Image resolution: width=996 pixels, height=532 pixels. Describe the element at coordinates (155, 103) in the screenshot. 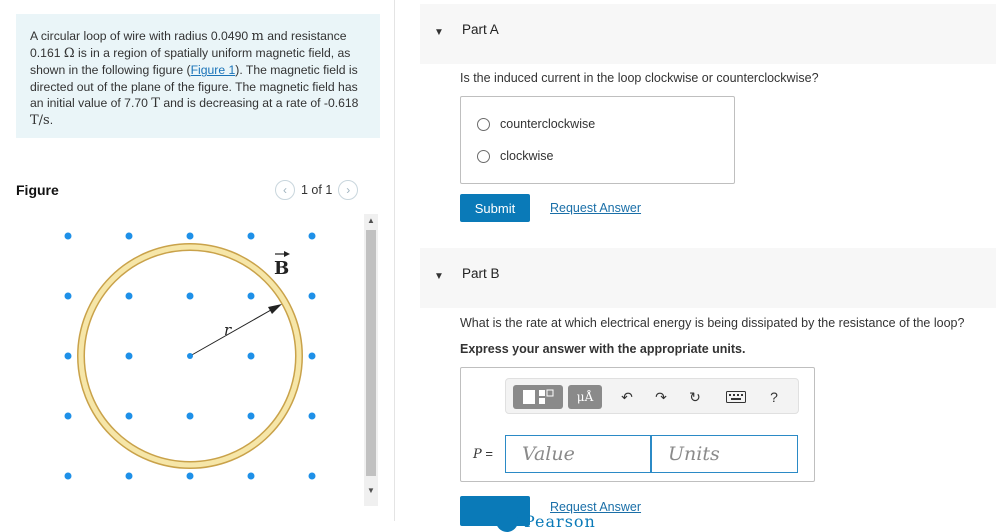

I see `unit-tesla: T` at that location.